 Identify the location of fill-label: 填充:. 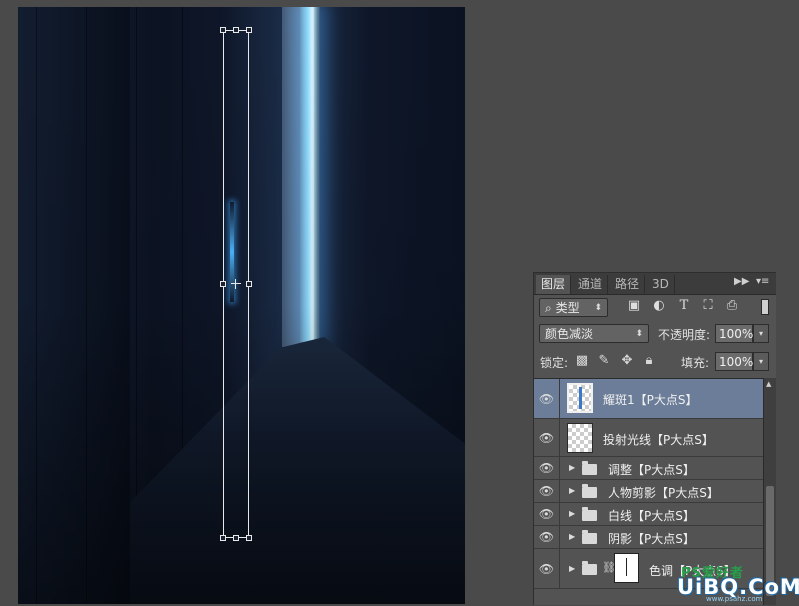
(695, 363).